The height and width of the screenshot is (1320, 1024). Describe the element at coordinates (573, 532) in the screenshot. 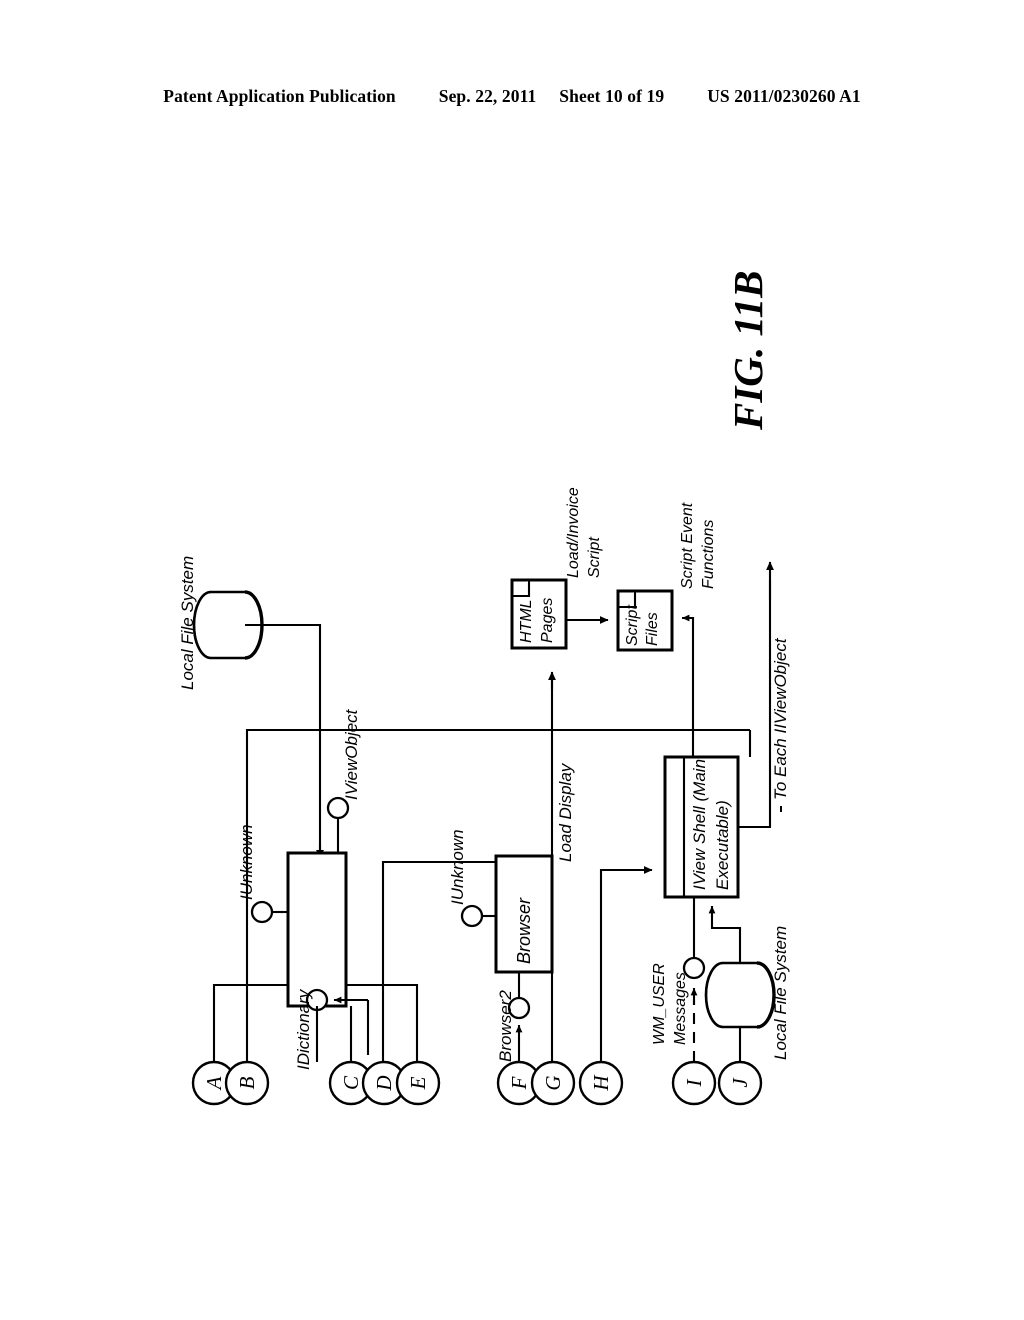

I see `load-invoice-script-label: Load/Invoice` at that location.